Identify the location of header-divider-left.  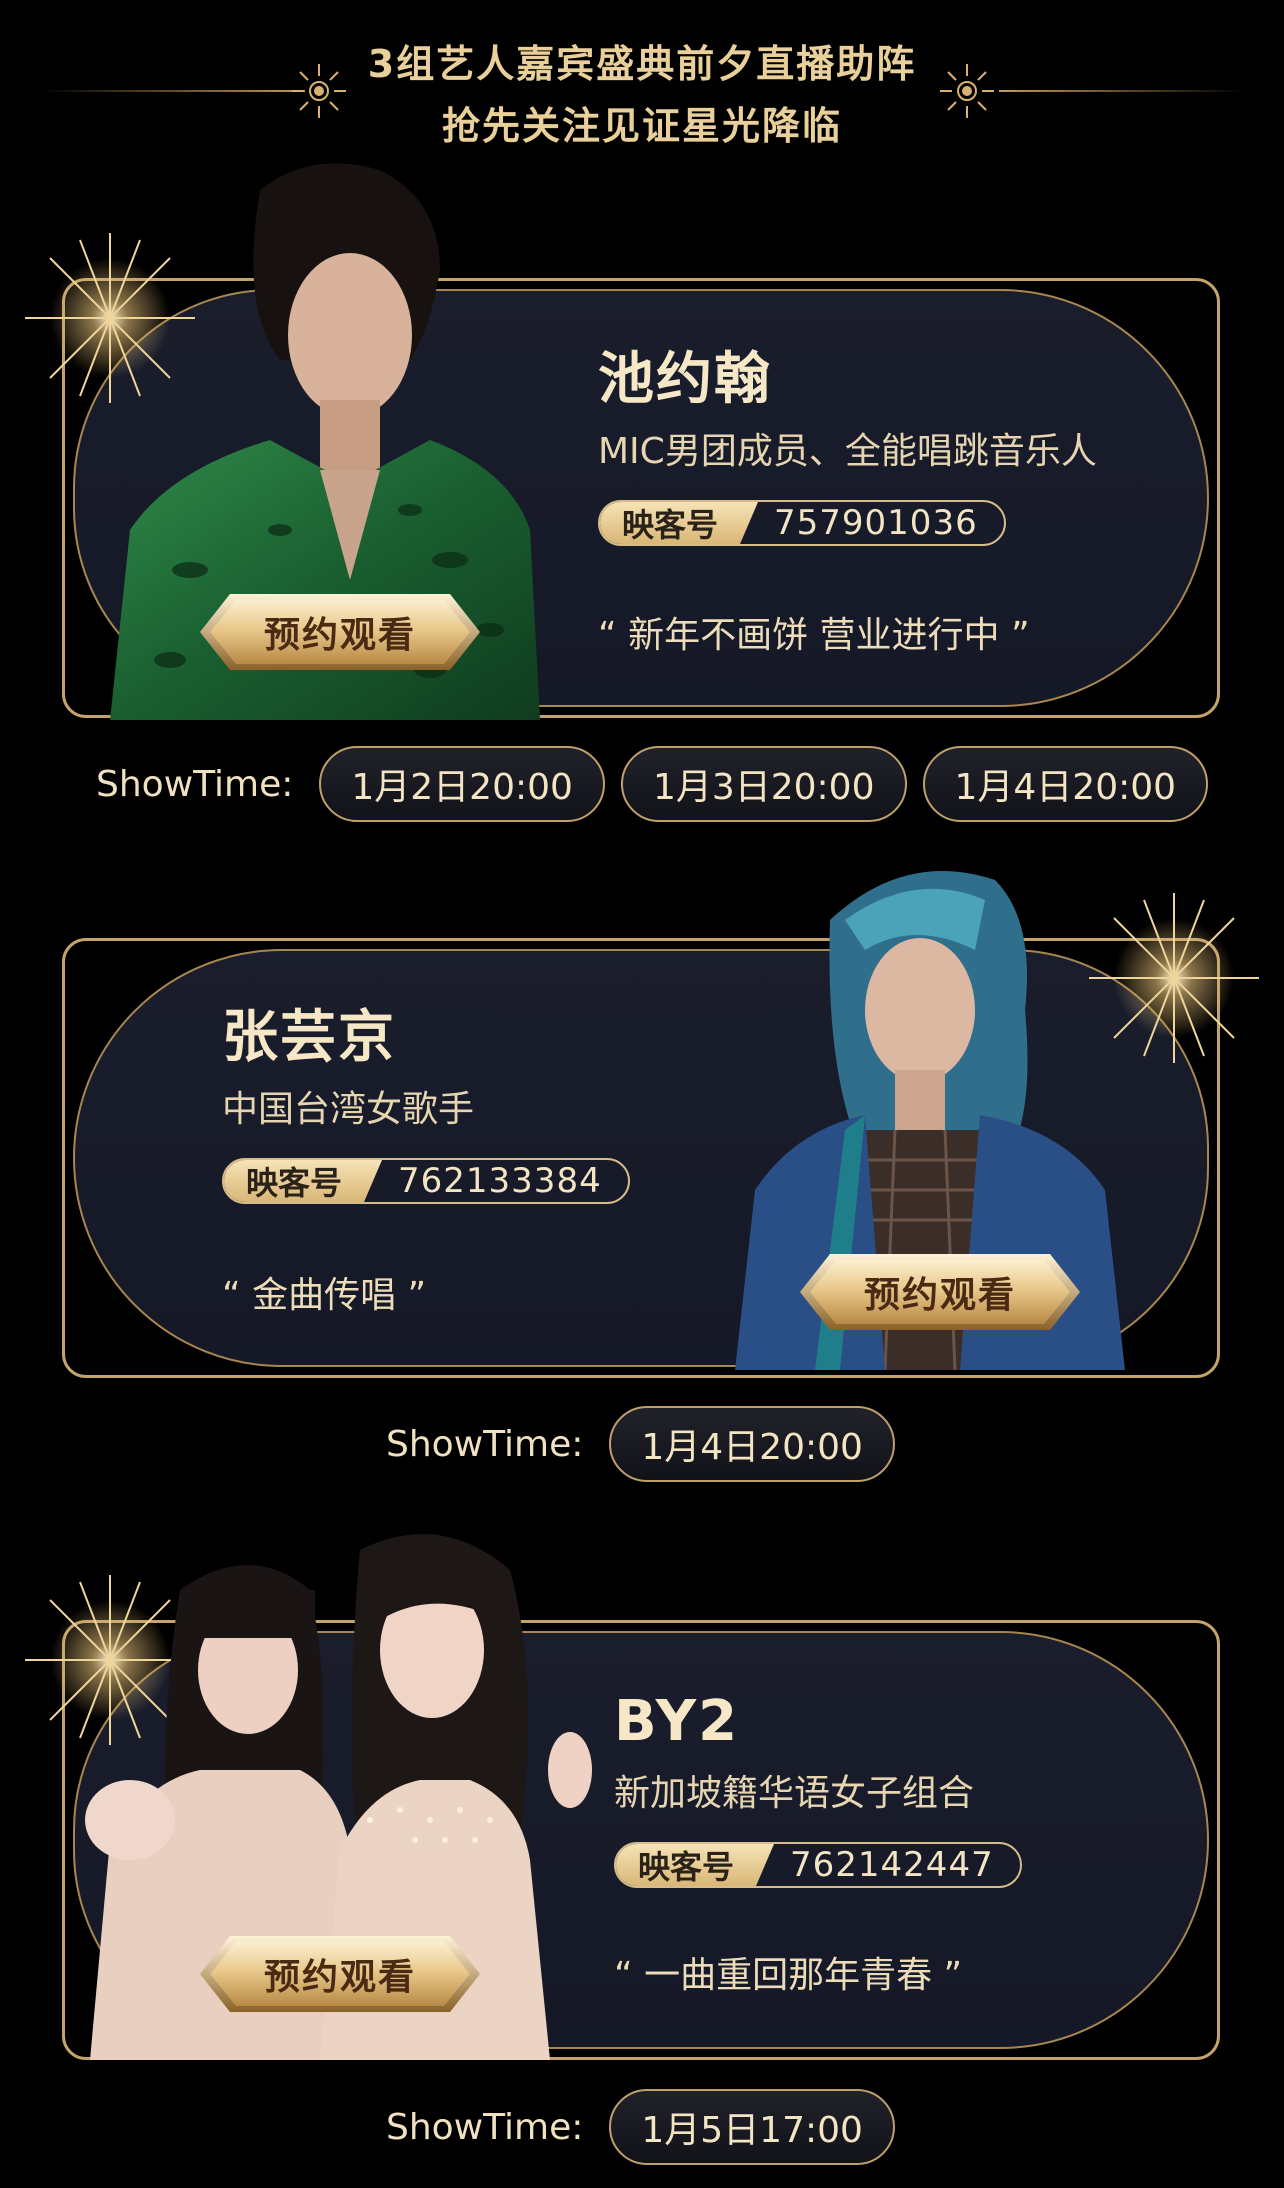
(172, 91).